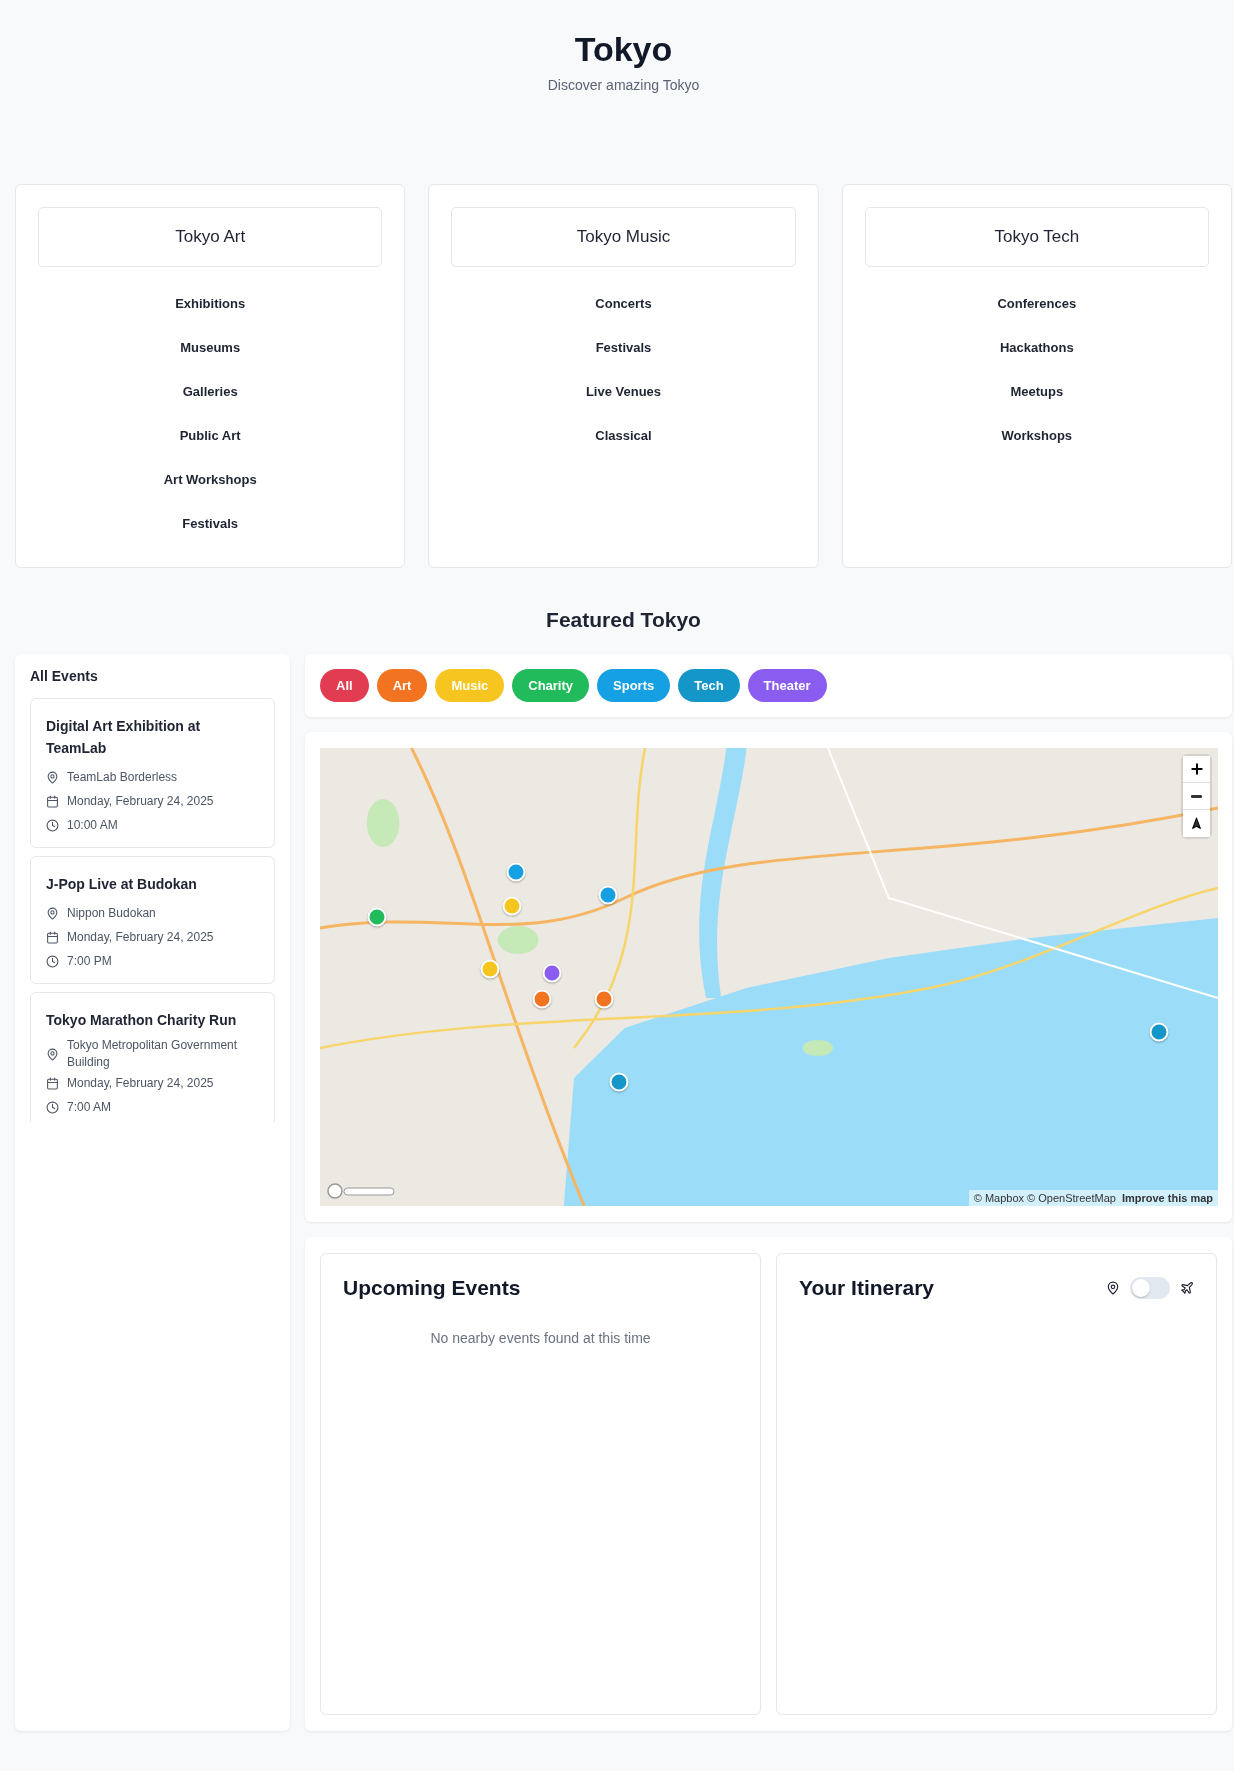 The image size is (1234, 1771). What do you see at coordinates (111, 913) in the screenshot?
I see `event-venue: Nippon Budokan` at bounding box center [111, 913].